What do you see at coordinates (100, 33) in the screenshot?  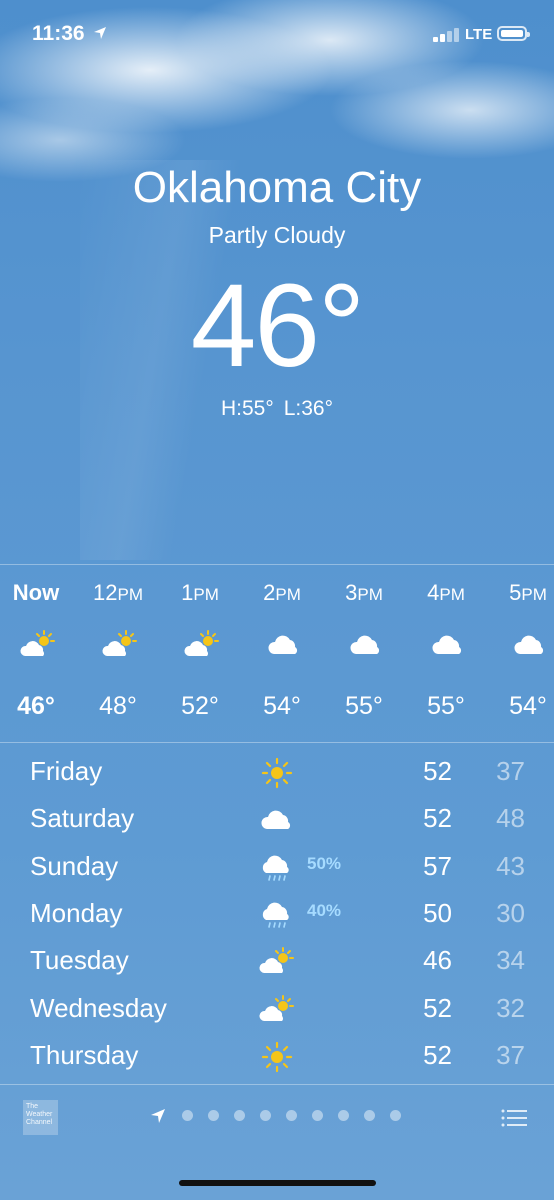 I see `location-arrow-icon` at bounding box center [100, 33].